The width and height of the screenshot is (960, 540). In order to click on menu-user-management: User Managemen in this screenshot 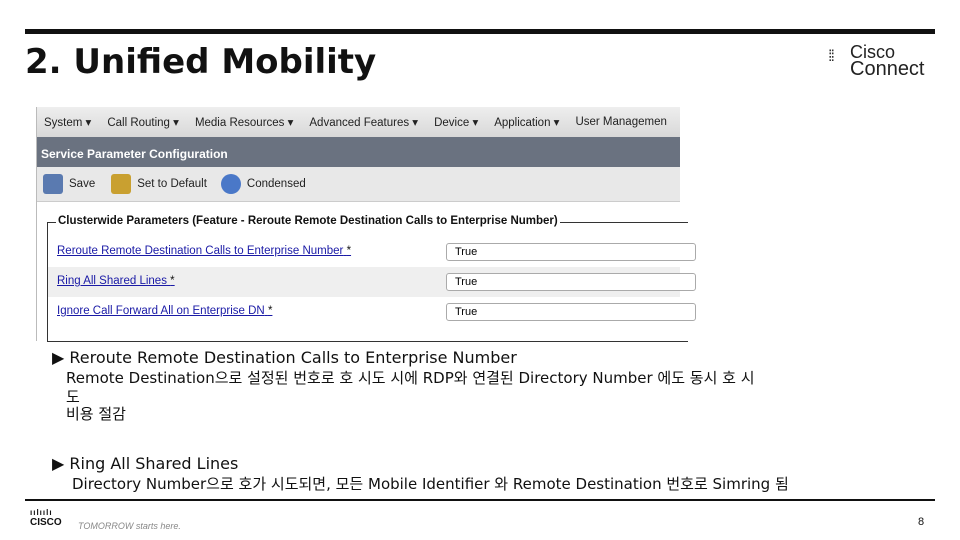, I will do `click(620, 122)`.